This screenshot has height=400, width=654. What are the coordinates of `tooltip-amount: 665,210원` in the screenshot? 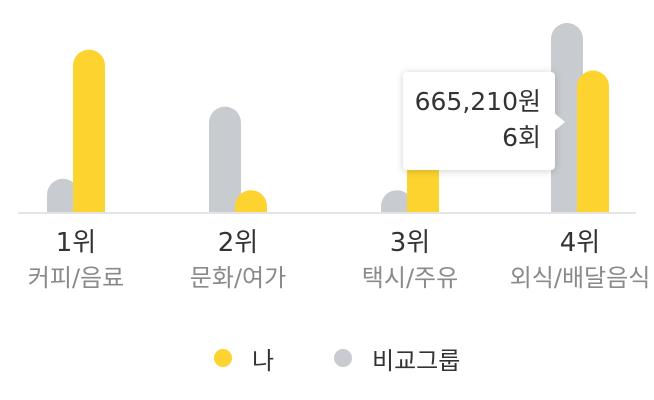 It's located at (477, 101).